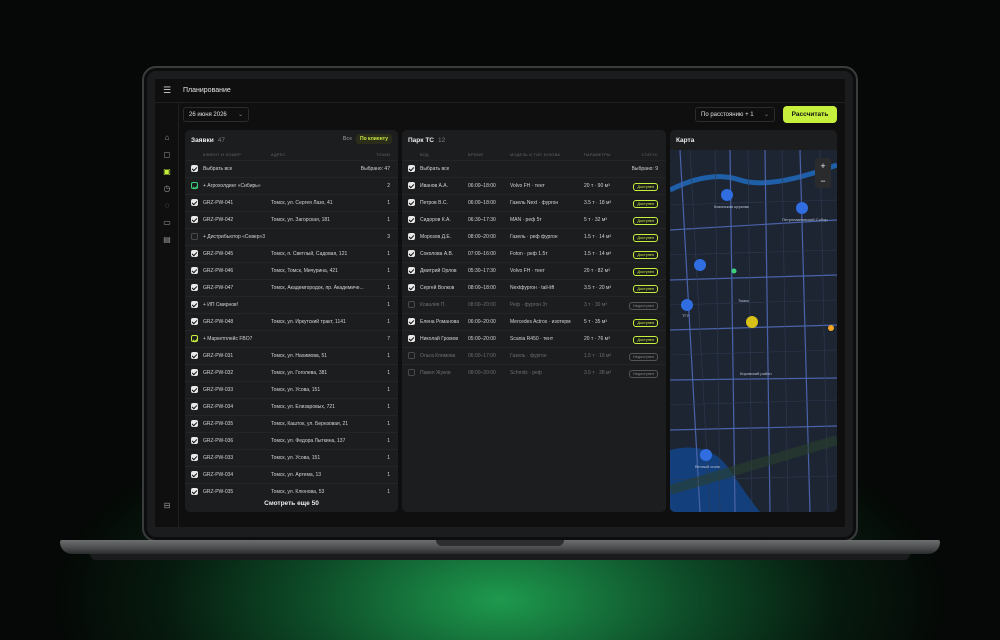 This screenshot has width=1000, height=640. I want to click on order-row: GRZ-PW-032 Томск, ул. Гоголева, 381 1, so click(291, 372).